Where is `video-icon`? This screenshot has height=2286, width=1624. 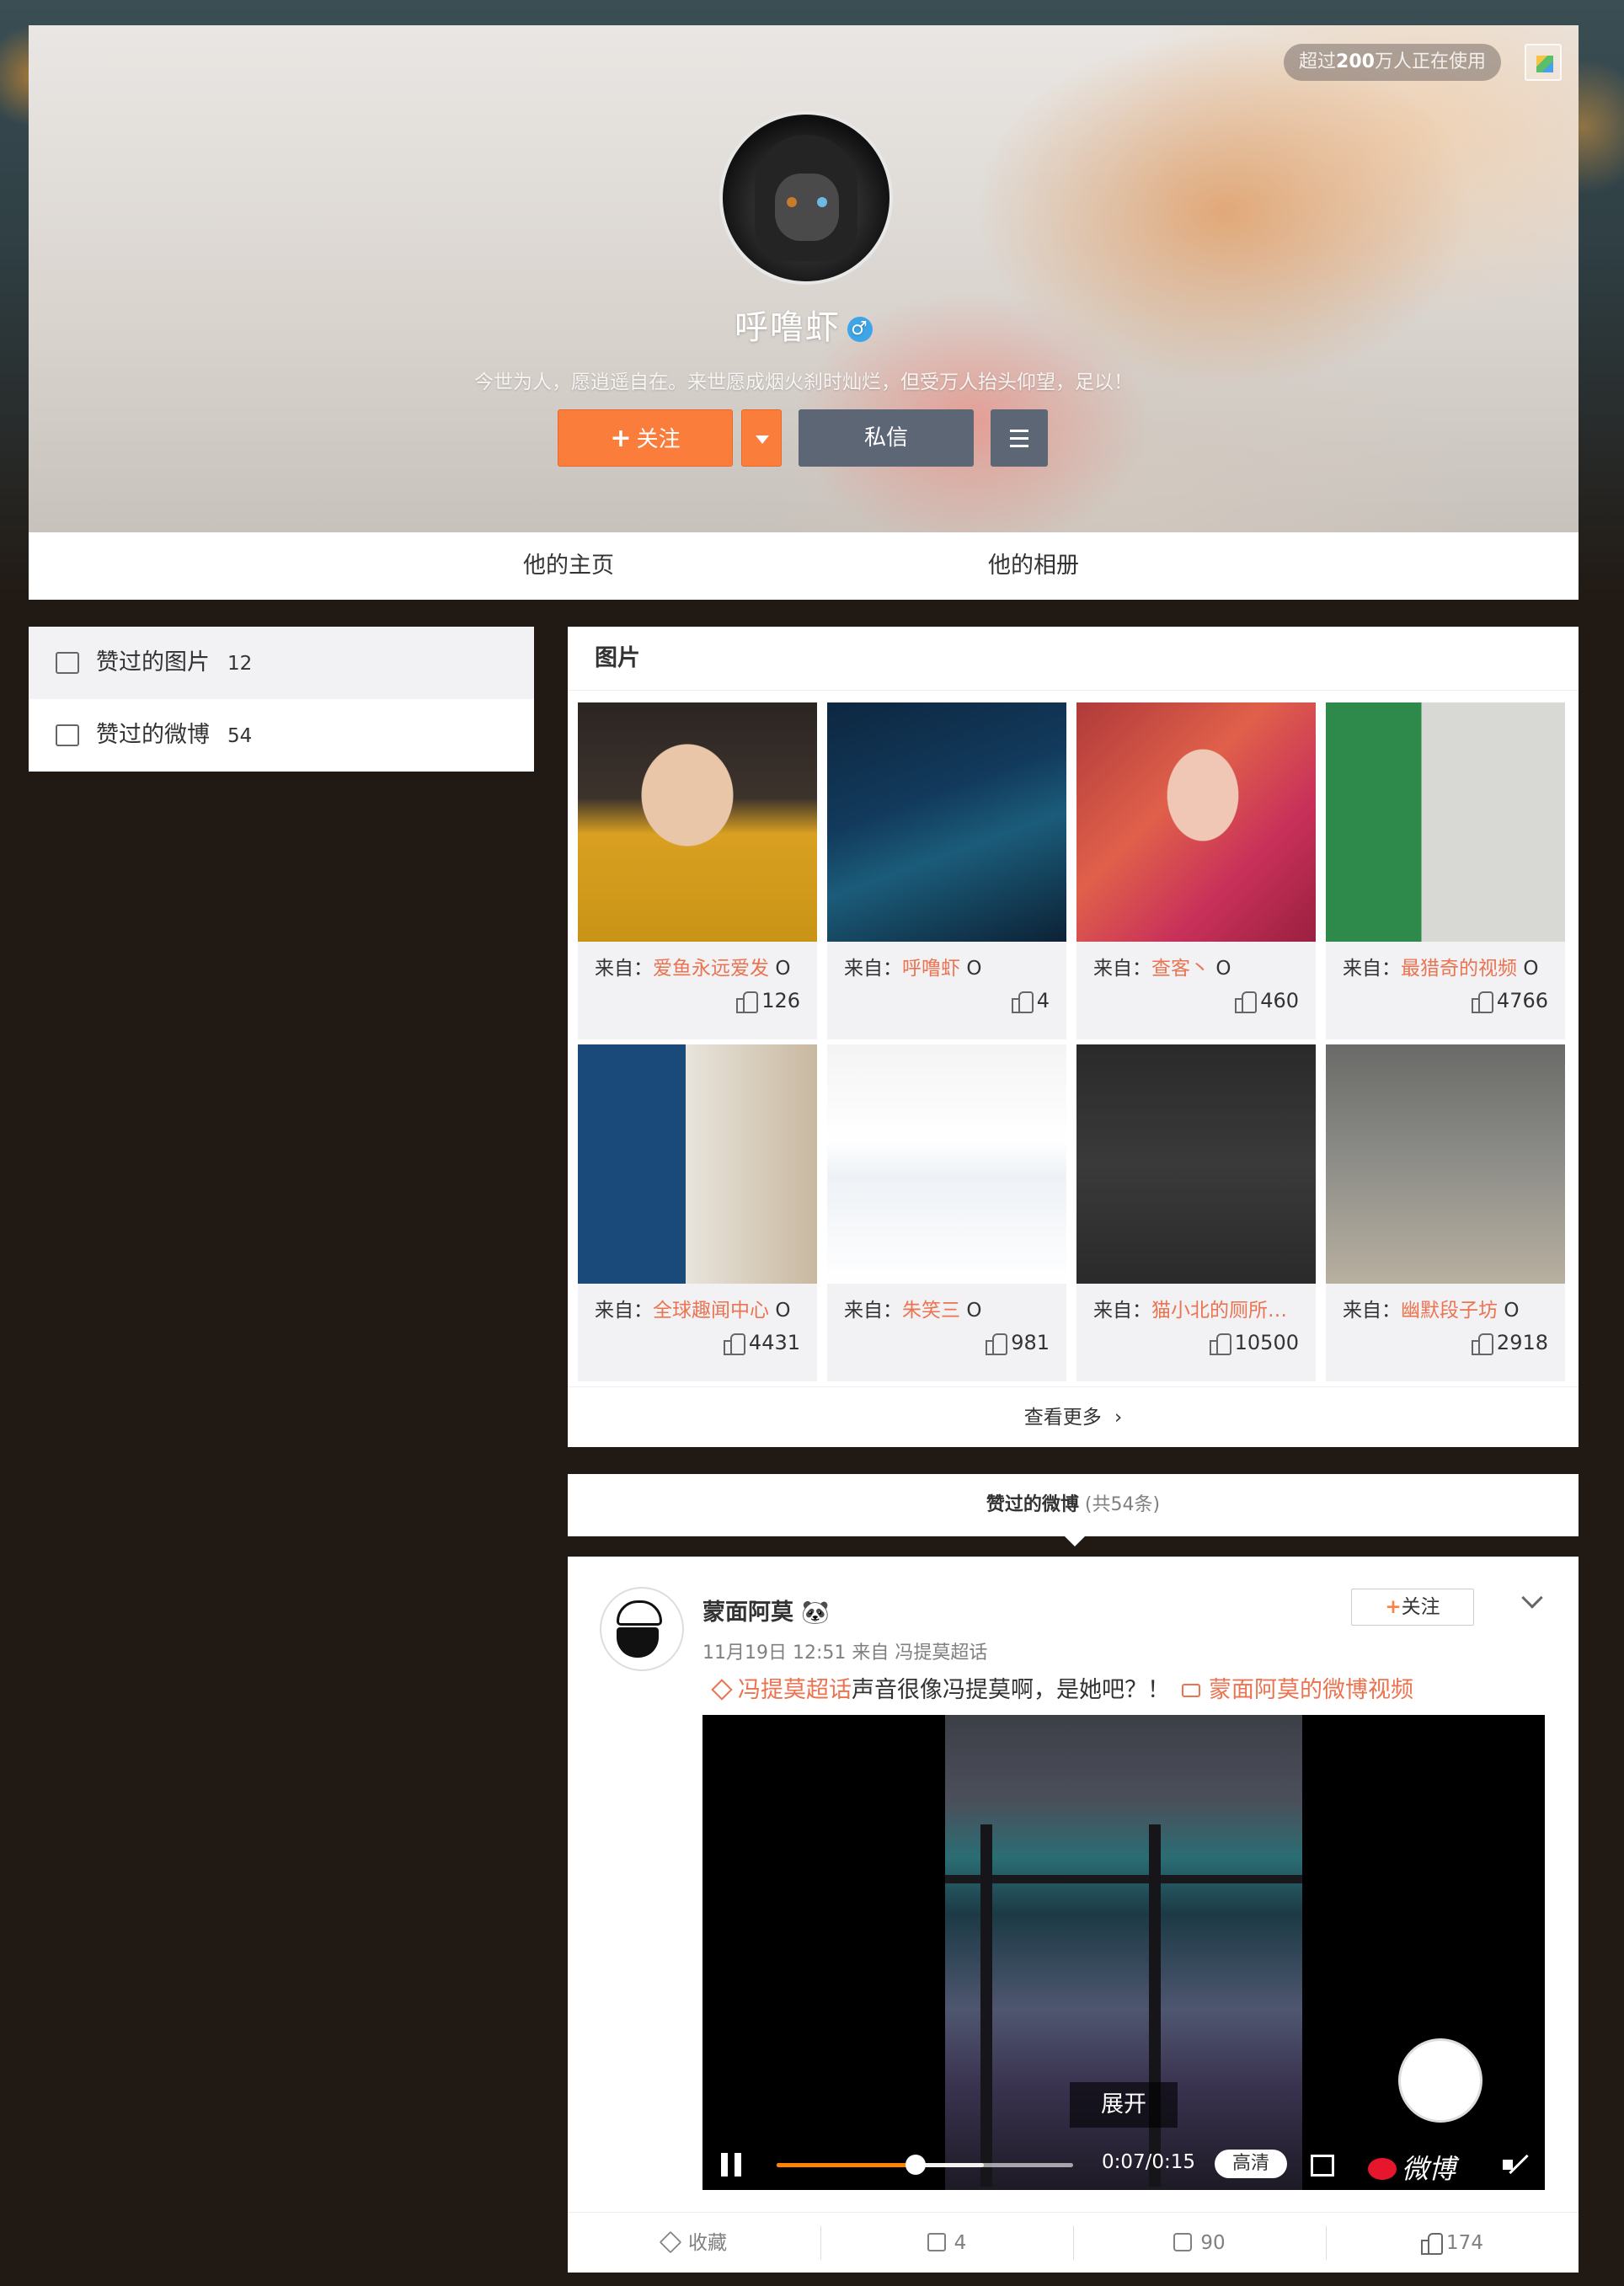 video-icon is located at coordinates (1191, 1691).